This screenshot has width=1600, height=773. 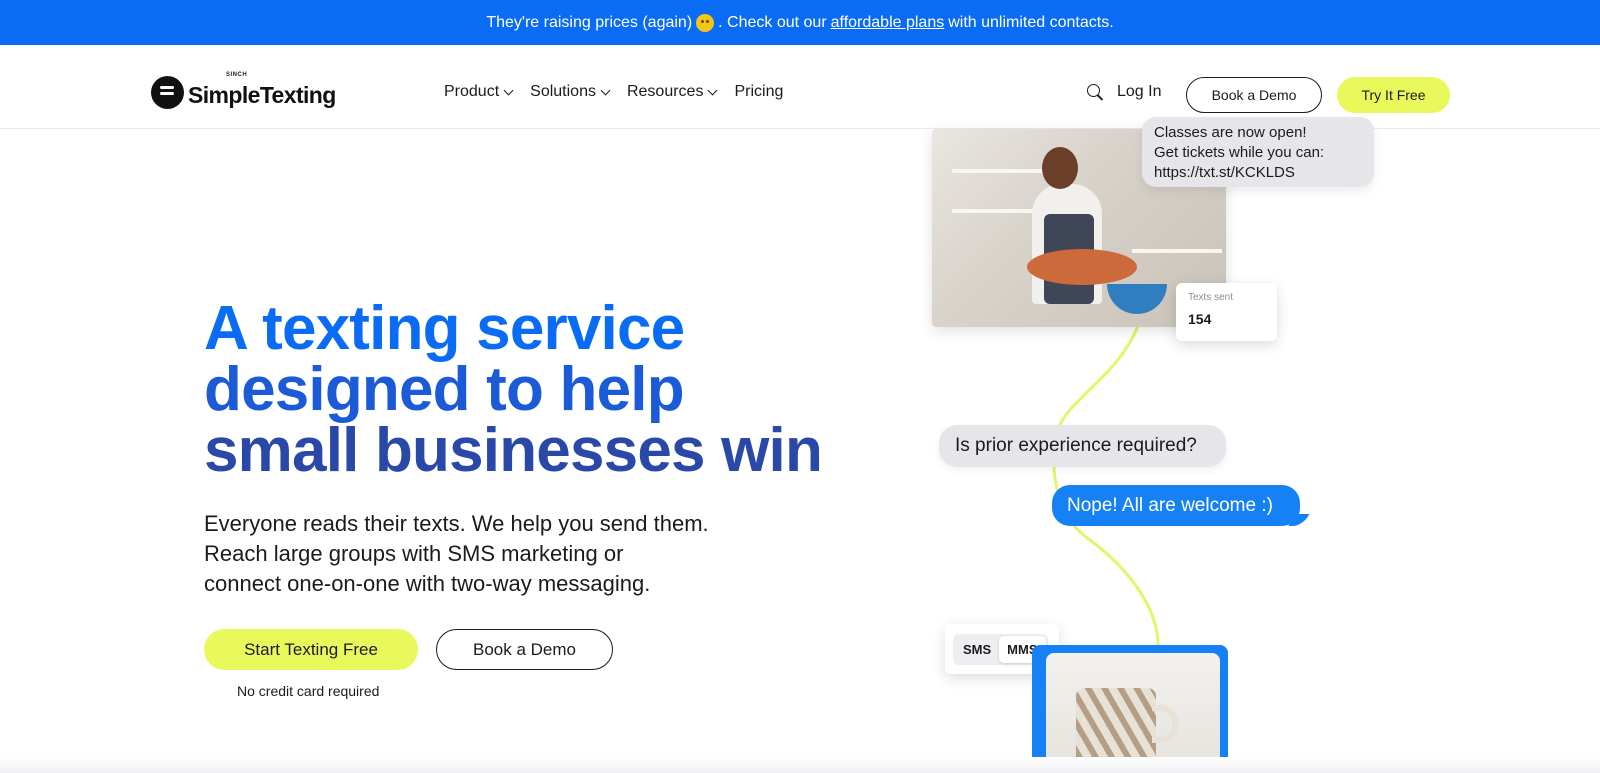 What do you see at coordinates (1082, 446) in the screenshot?
I see `message-bubble-question: Is prior experience required?` at bounding box center [1082, 446].